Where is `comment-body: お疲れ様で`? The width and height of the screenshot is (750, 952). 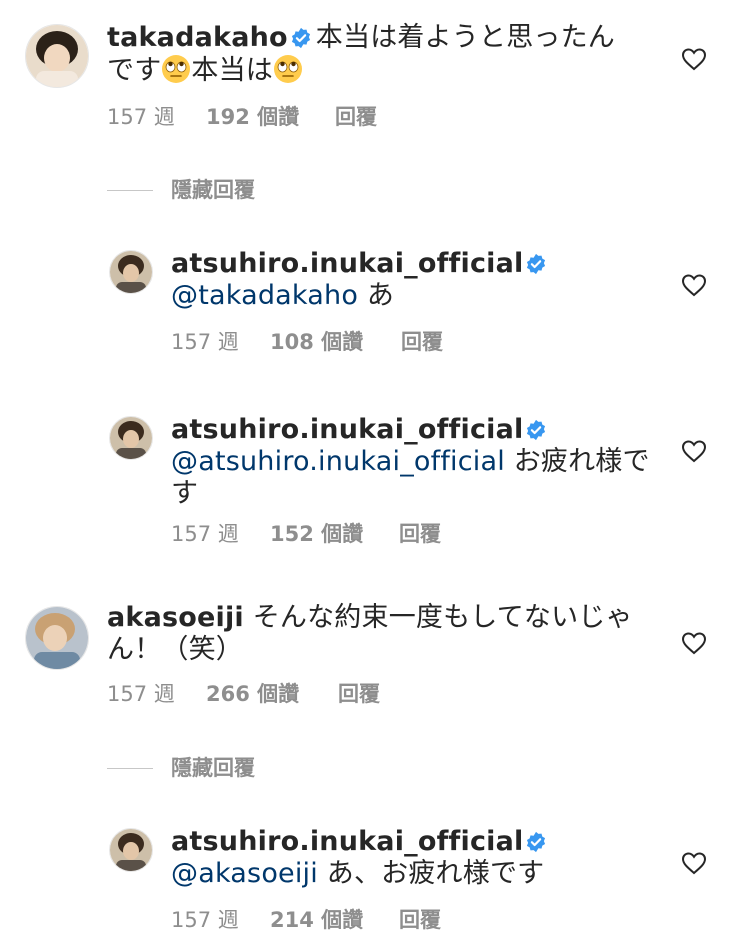 comment-body: お疲れ様で is located at coordinates (577, 461).